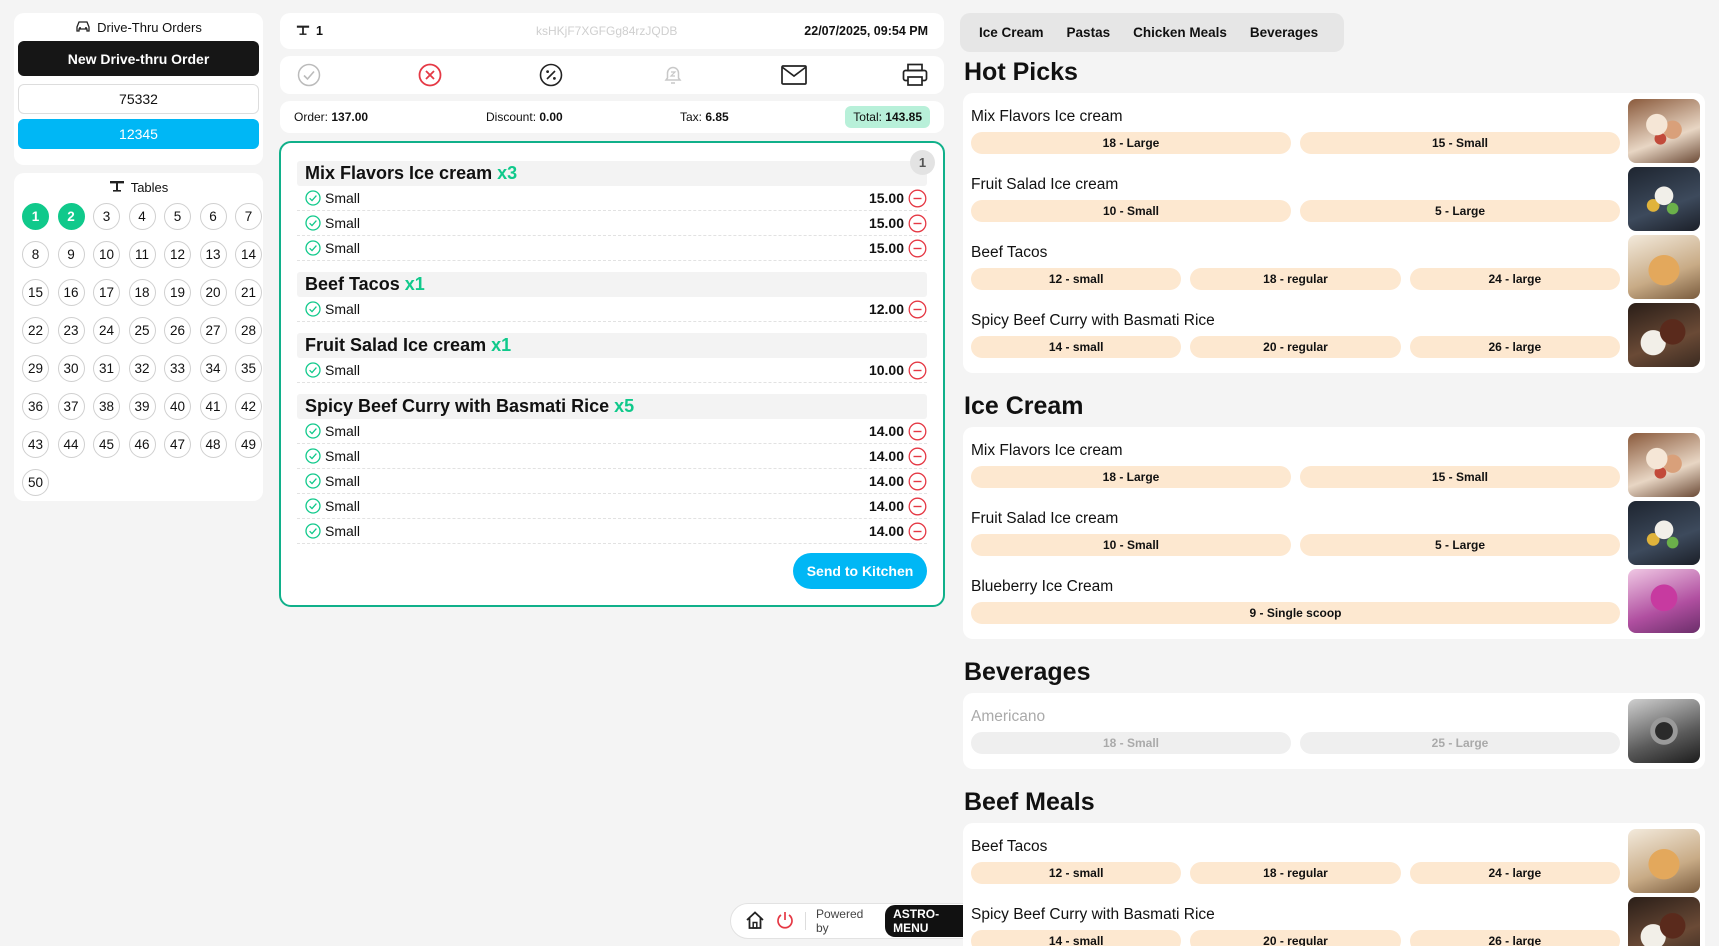  Describe the element at coordinates (71, 368) in the screenshot. I see `table-button-30: 30` at that location.